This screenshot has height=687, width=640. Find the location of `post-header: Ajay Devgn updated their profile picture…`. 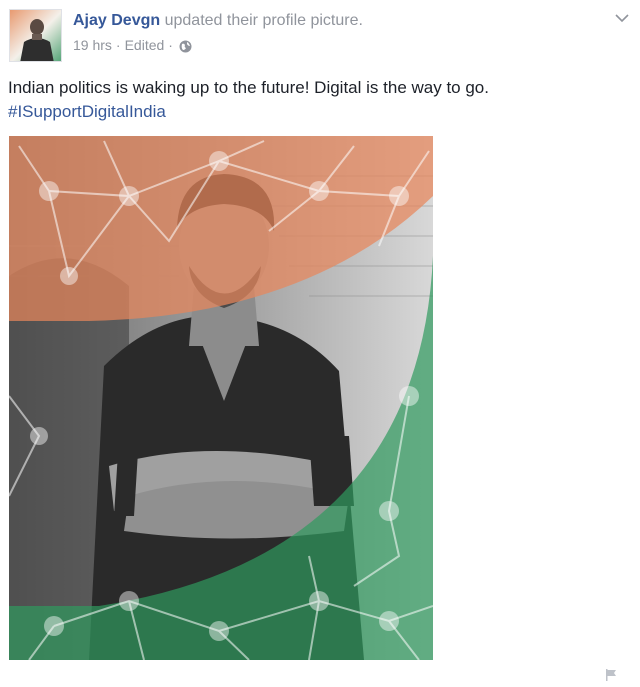

post-header: Ajay Devgn updated their profile picture… is located at coordinates (218, 21).